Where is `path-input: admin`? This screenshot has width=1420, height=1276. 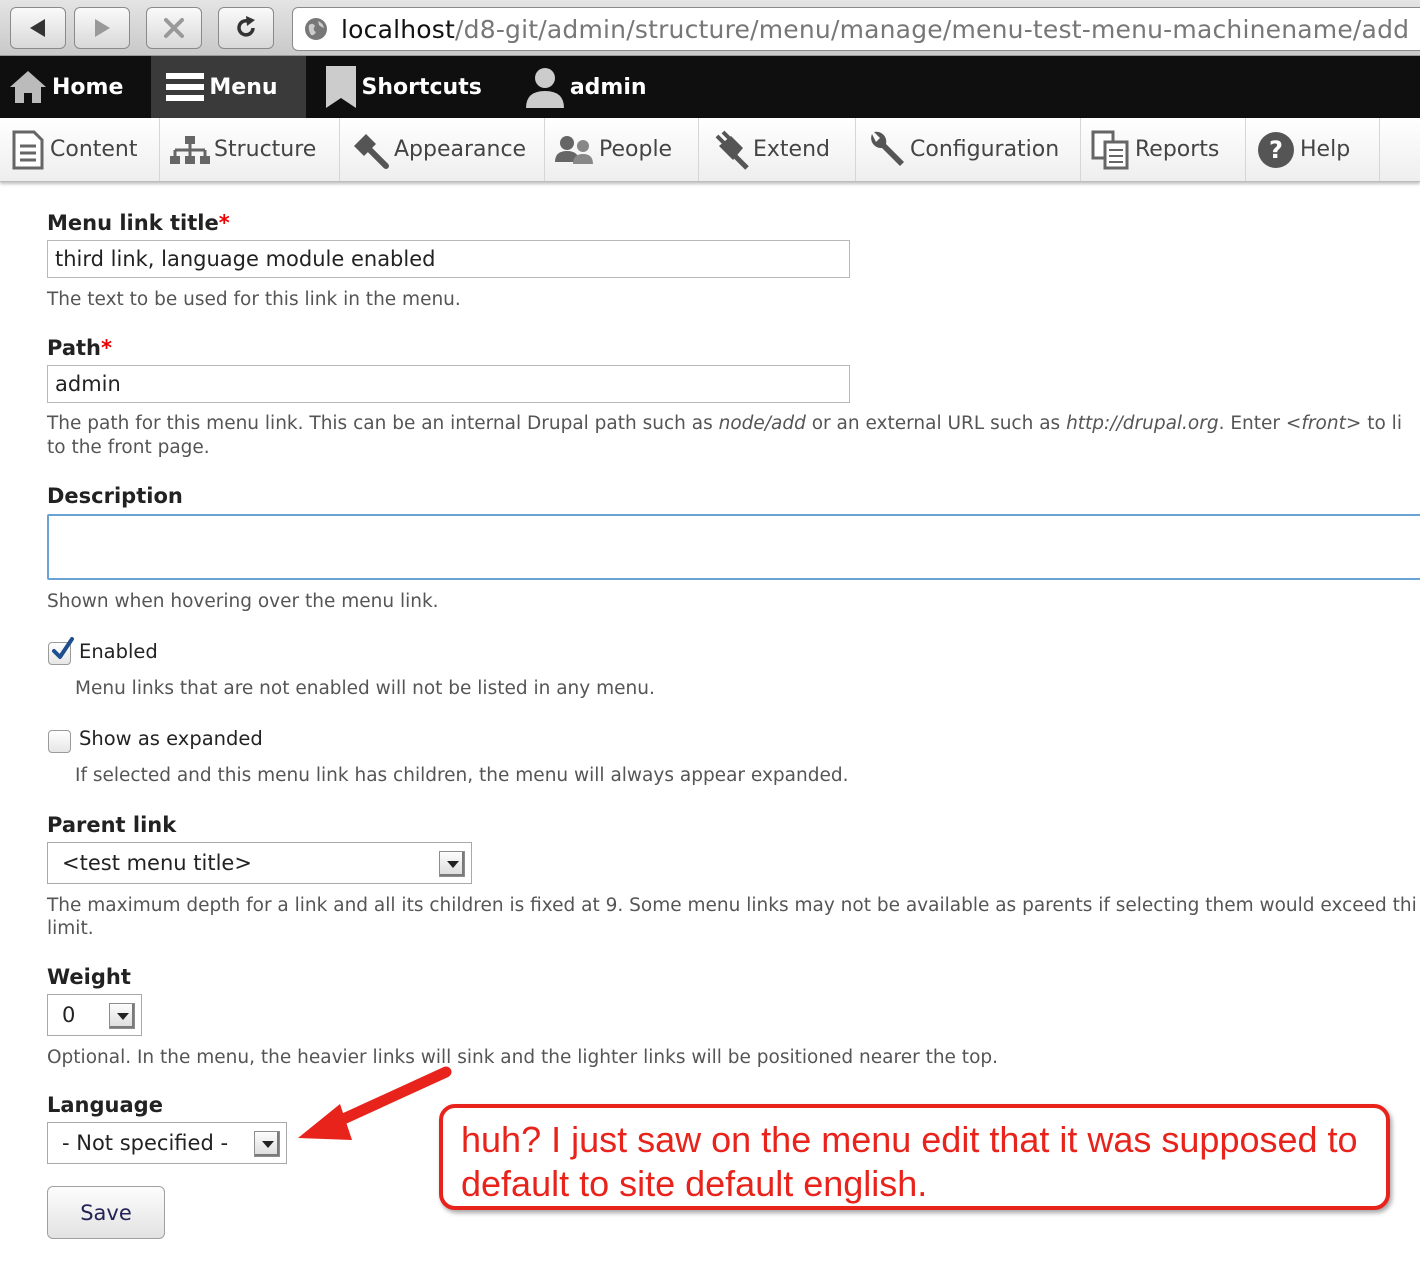 path-input: admin is located at coordinates (448, 384).